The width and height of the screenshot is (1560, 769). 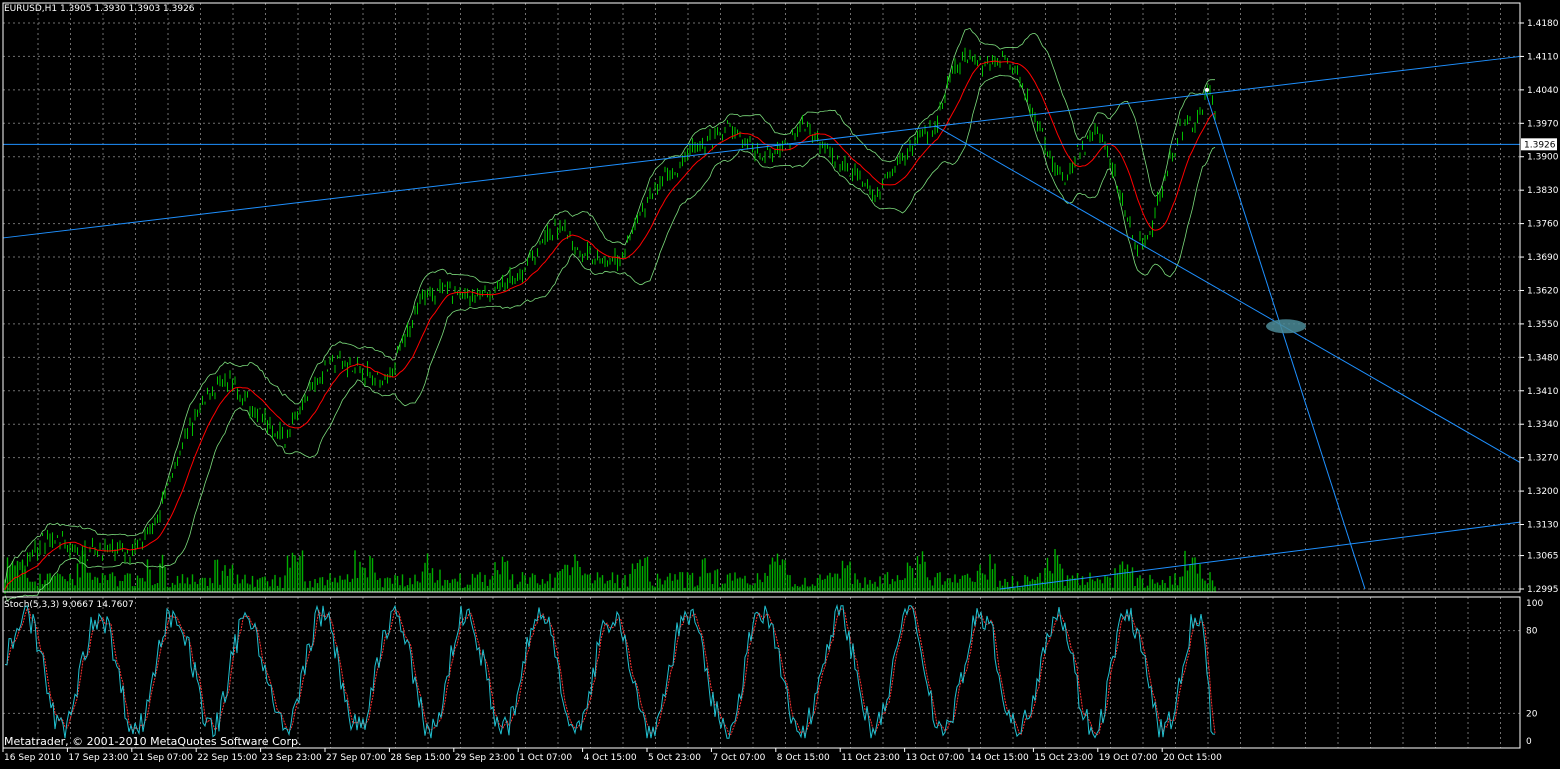 I want to click on price-tick-label: 1.3270, so click(x=1543, y=459).